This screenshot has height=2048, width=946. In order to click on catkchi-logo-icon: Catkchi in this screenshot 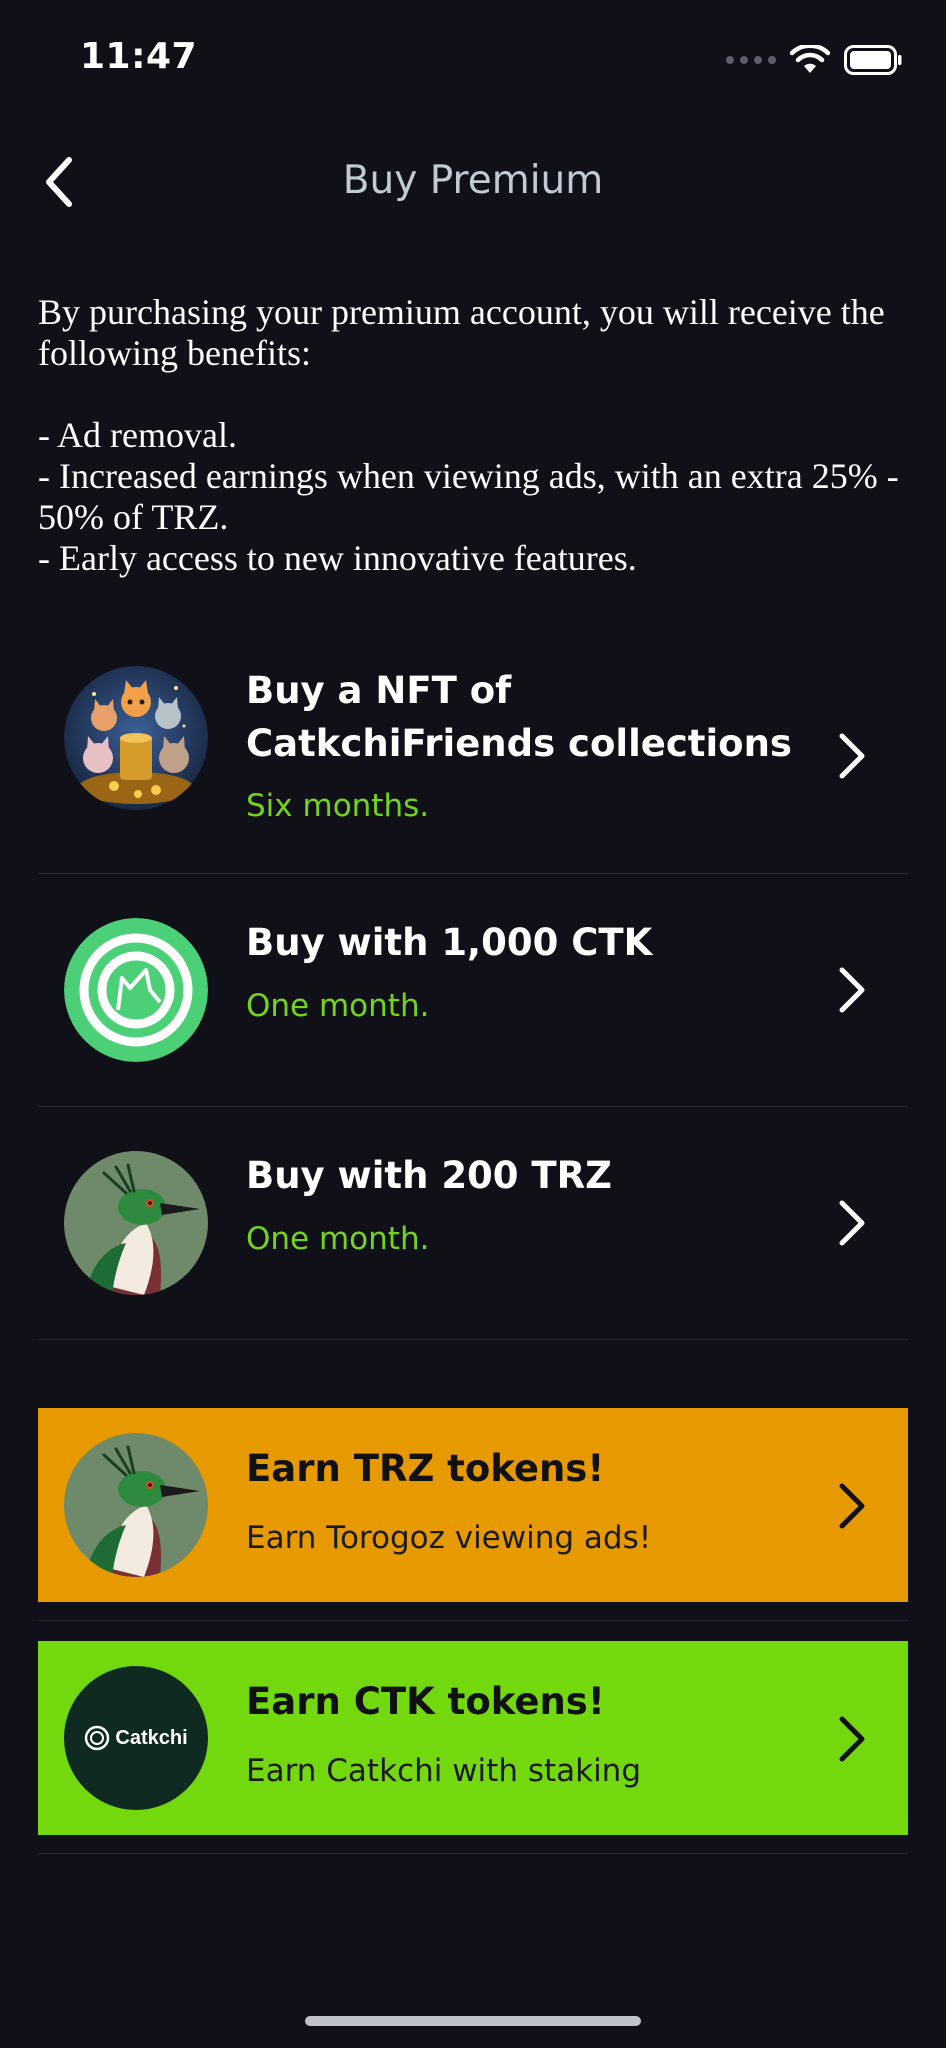, I will do `click(136, 1738)`.